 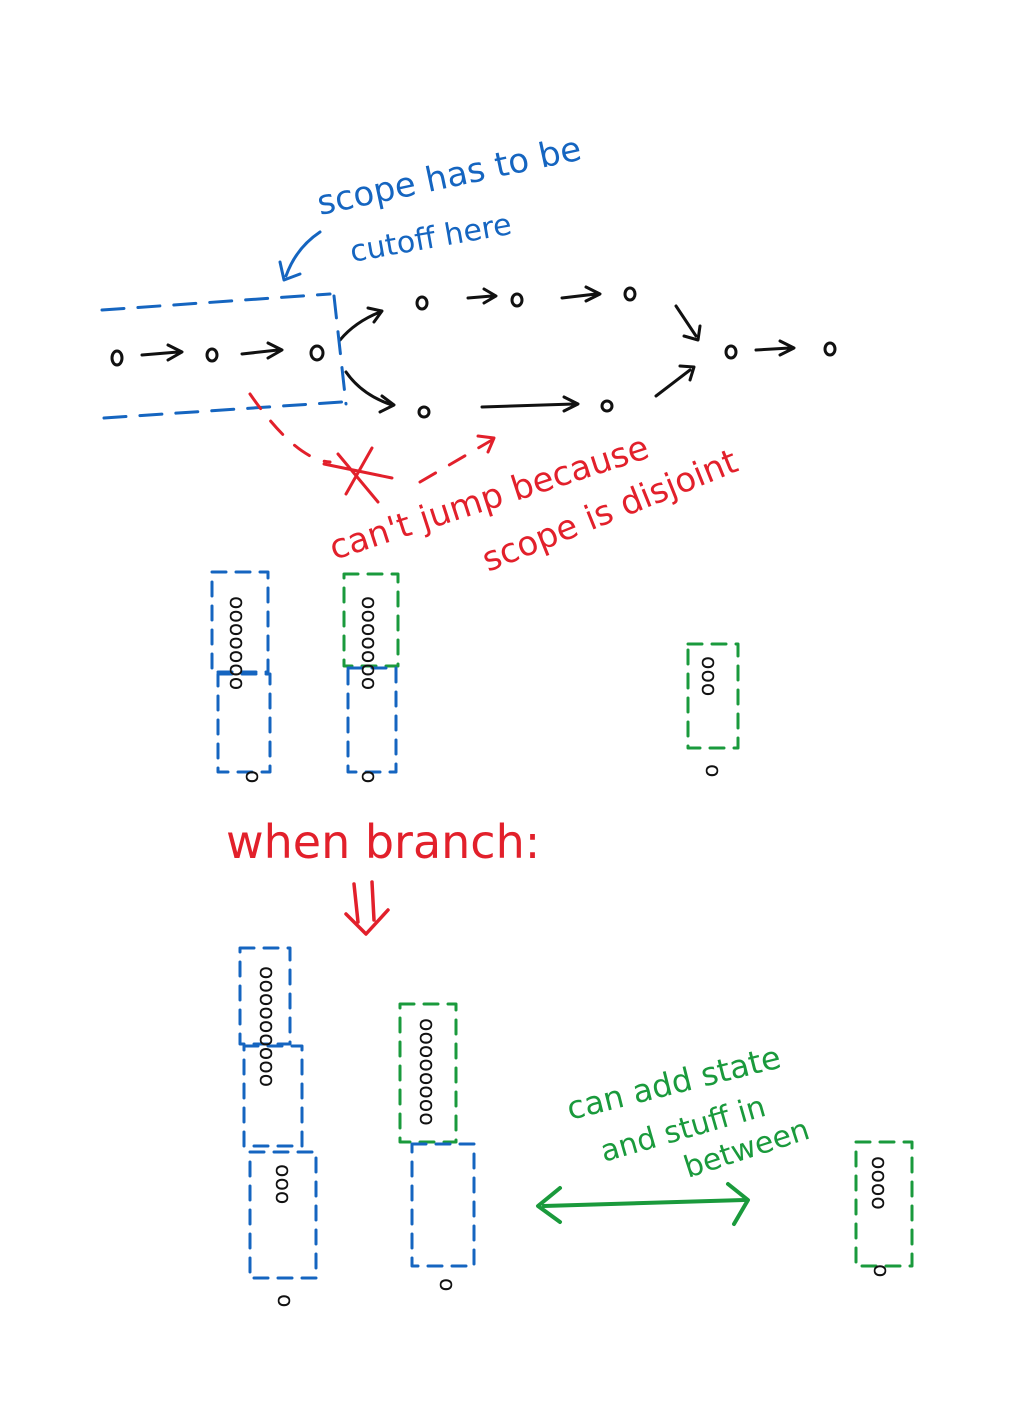 I want to click on arrow-merge-out, so click(x=775, y=348).